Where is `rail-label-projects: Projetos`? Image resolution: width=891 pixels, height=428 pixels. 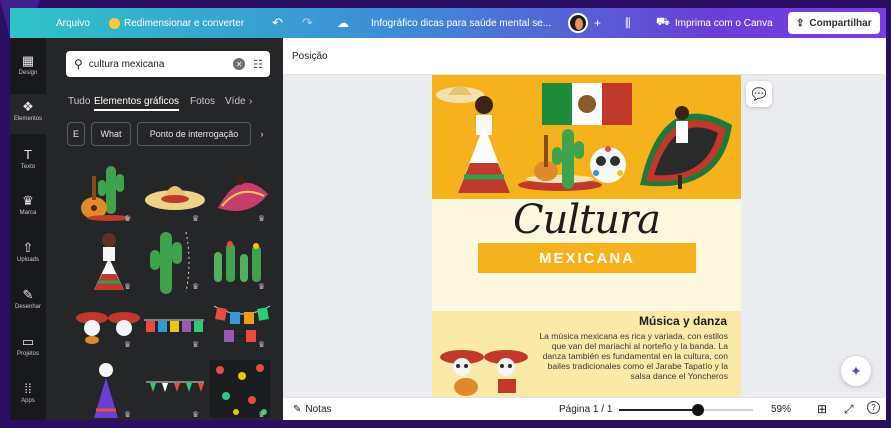
rail-label-projects: Projetos is located at coordinates (27, 354).